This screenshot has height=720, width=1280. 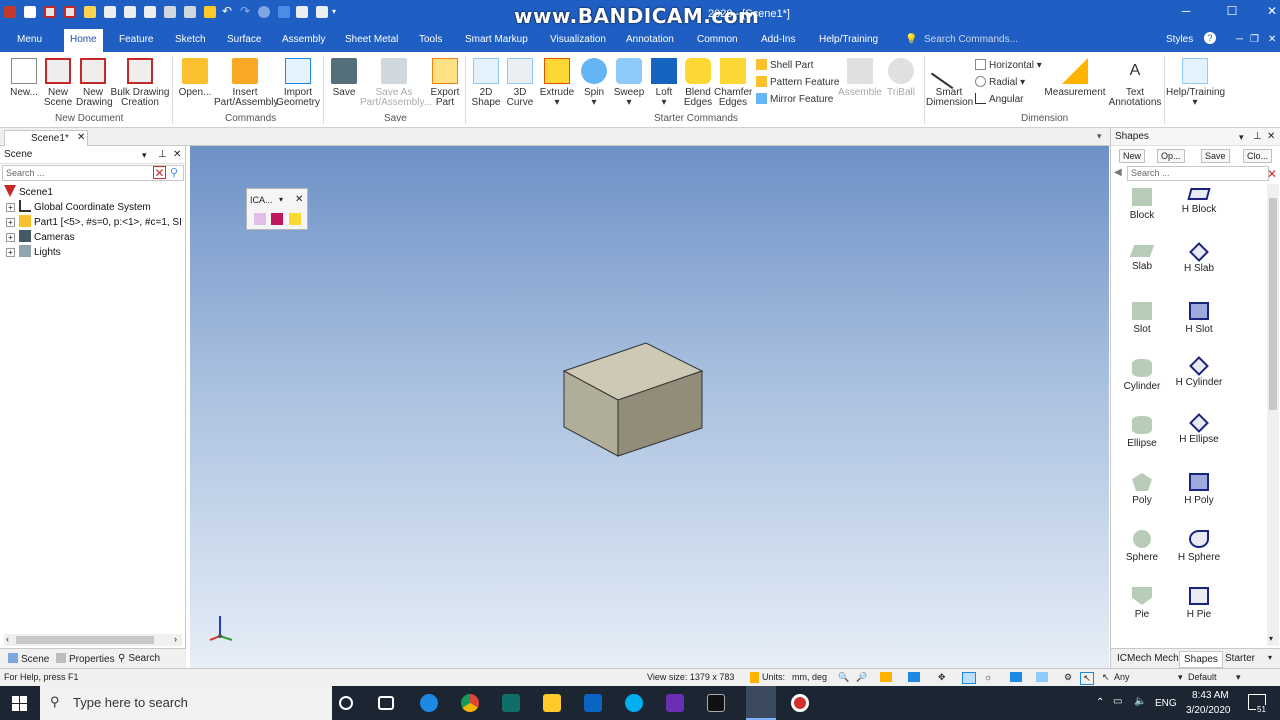 I want to click on chrome-icon, so click(x=470, y=703).